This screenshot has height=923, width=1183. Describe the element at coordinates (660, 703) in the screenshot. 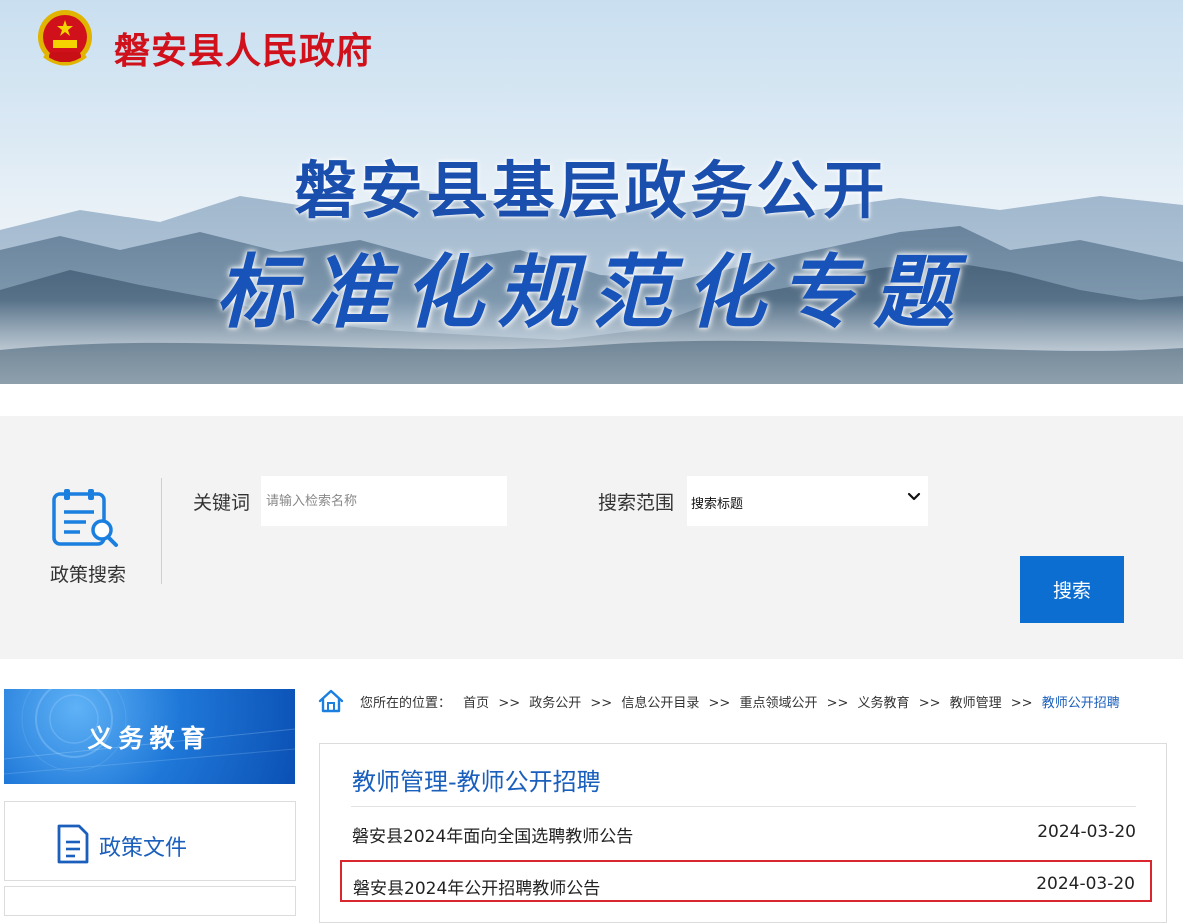

I see `breadcrumb-item-catalog: 信息公开目录` at that location.